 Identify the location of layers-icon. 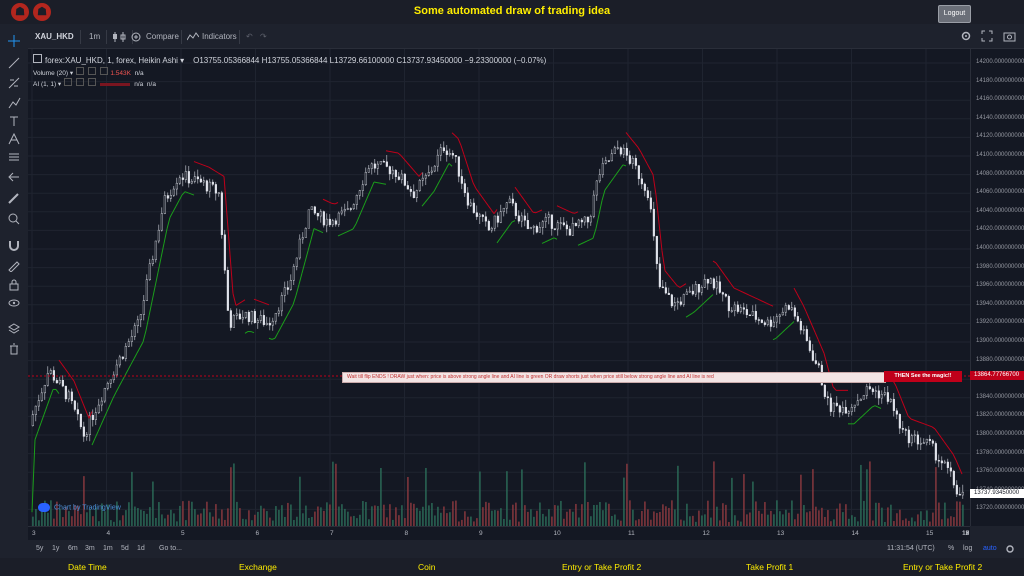
(14, 329).